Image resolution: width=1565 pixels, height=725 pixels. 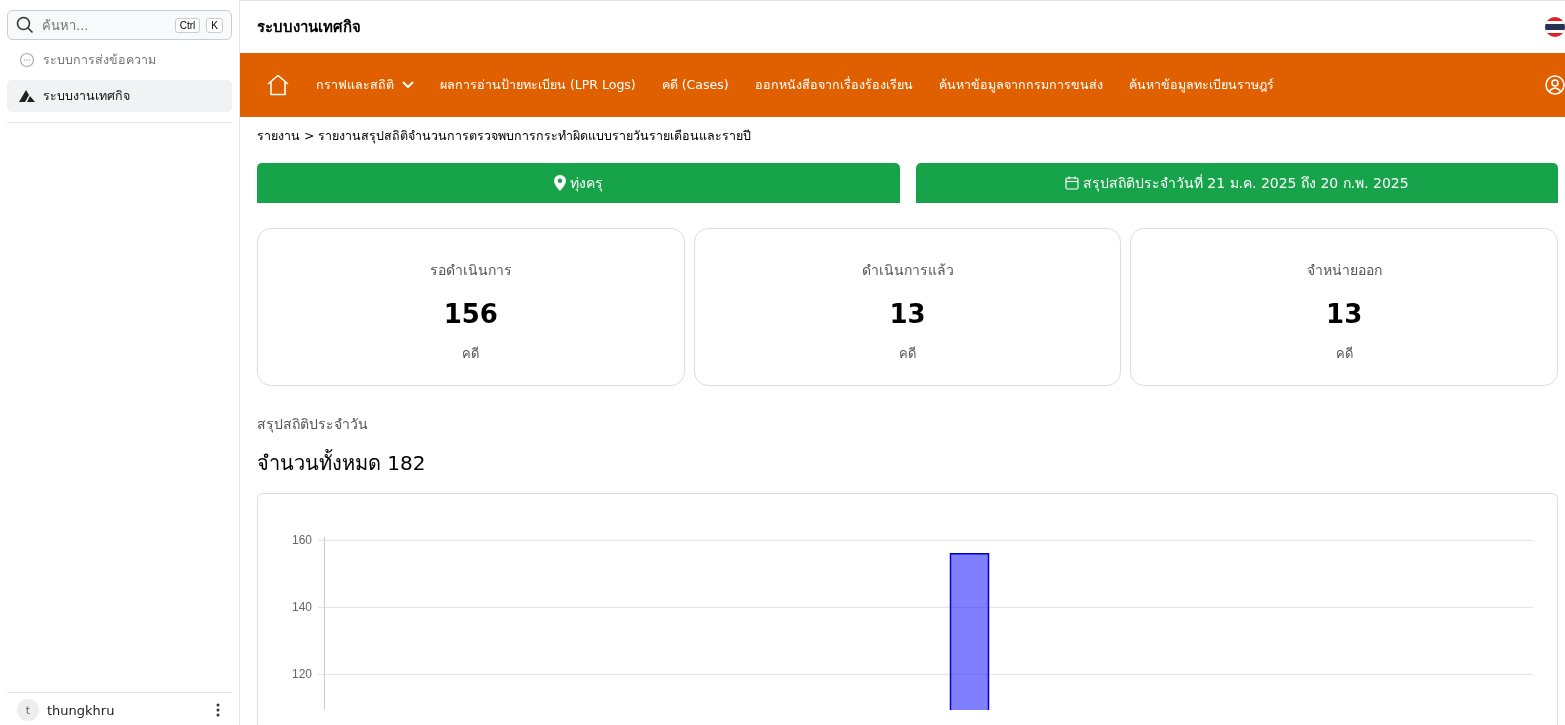 I want to click on user-name: thungkhru, so click(x=81, y=710).